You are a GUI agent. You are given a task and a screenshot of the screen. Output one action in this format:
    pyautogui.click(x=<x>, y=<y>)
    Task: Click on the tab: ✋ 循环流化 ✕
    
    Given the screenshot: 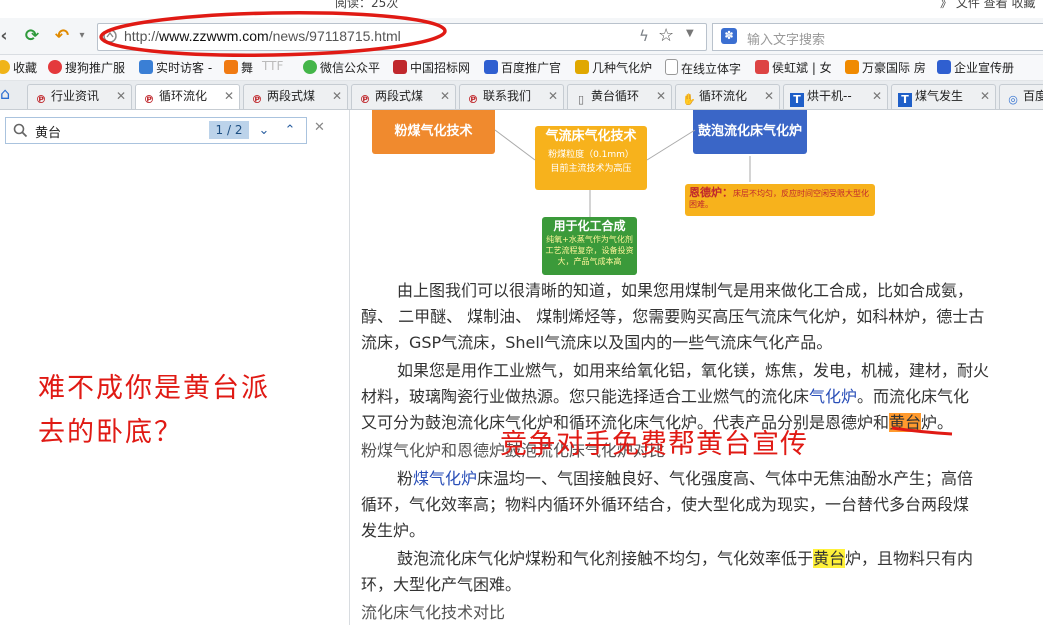 What is the action you would take?
    pyautogui.click(x=727, y=96)
    